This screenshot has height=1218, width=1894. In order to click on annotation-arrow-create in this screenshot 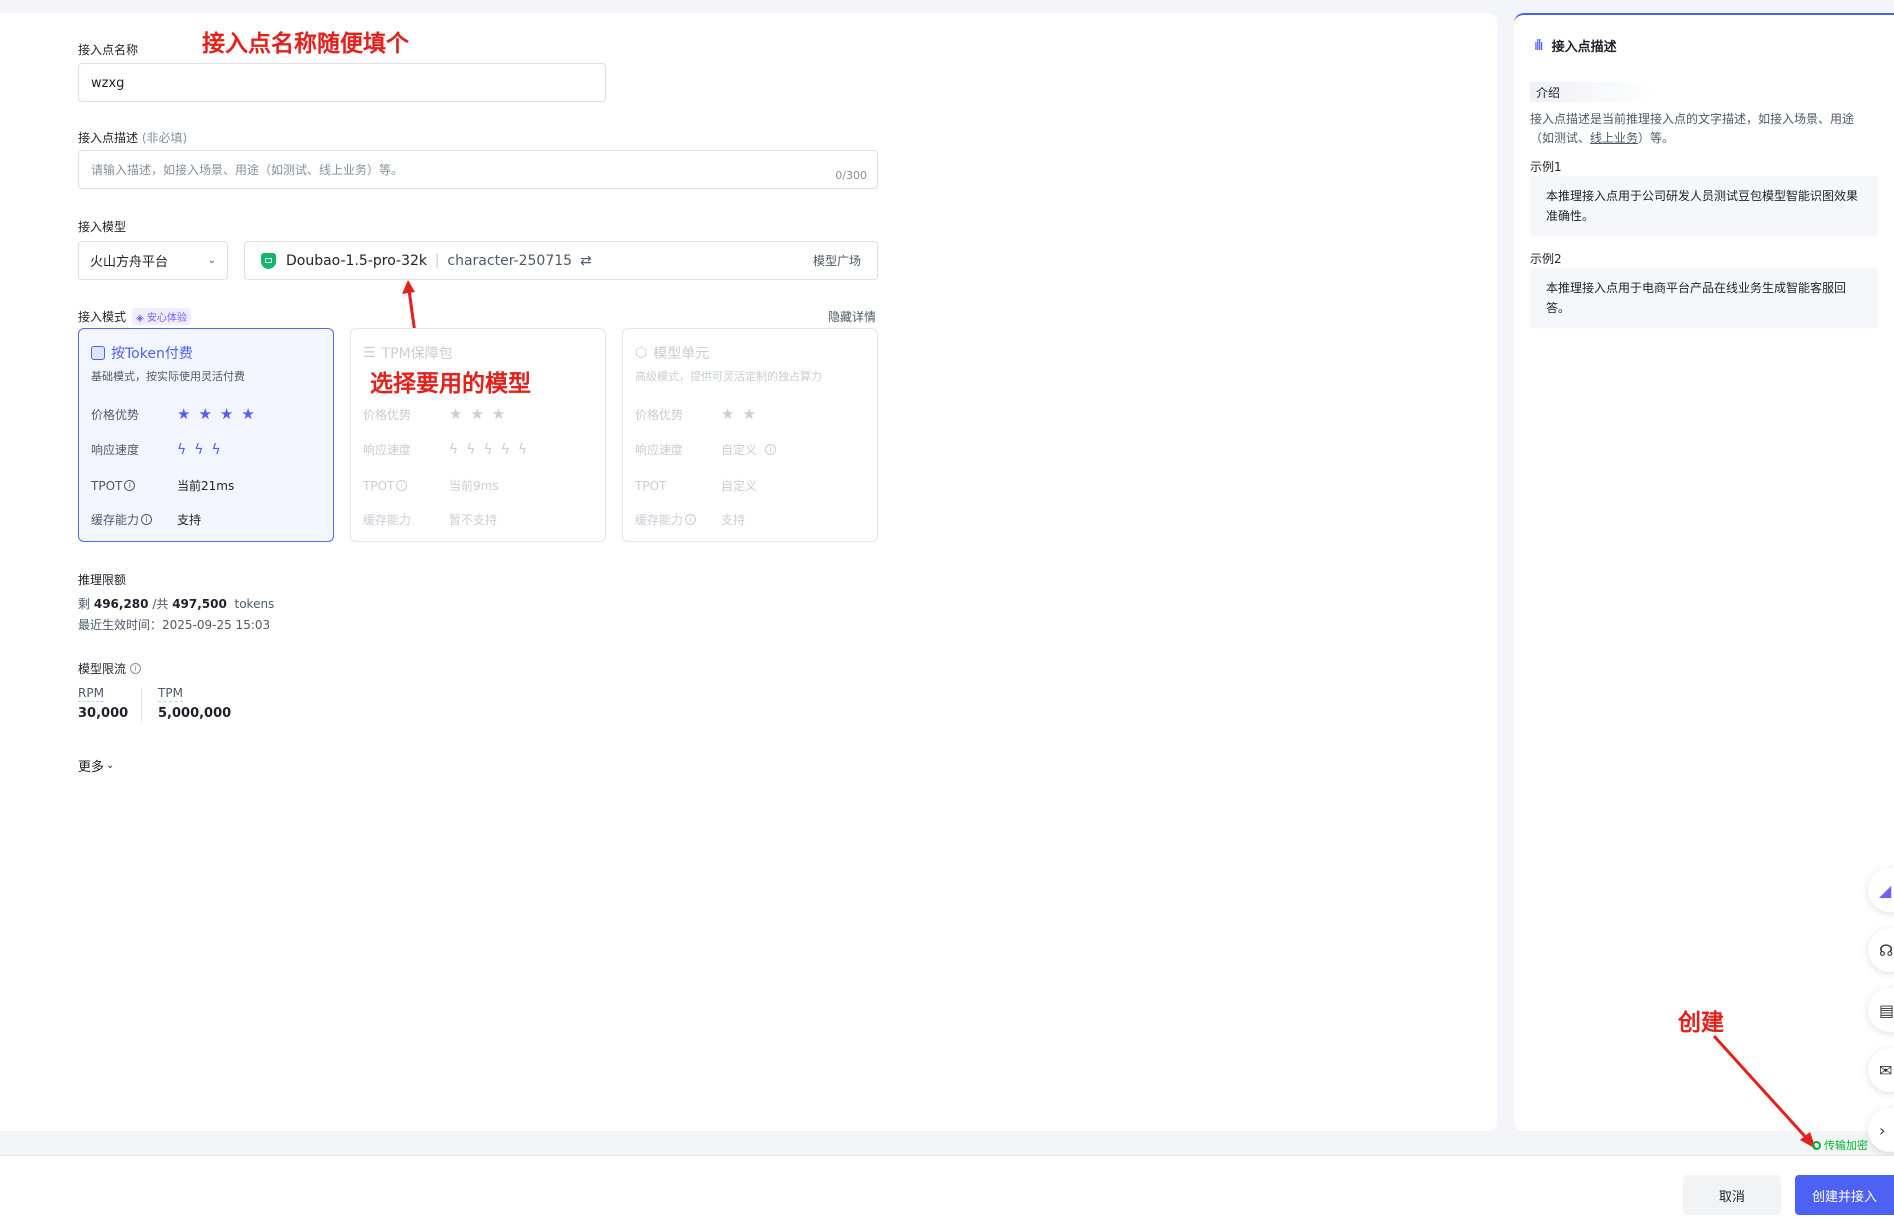, I will do `click(1764, 1091)`.